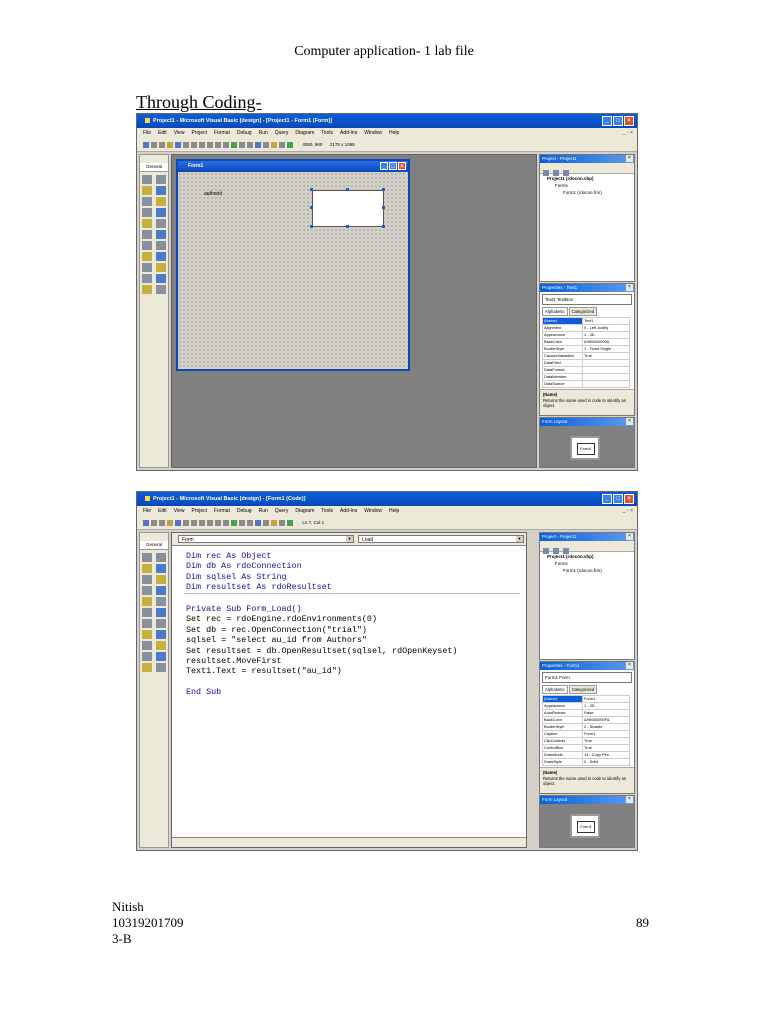 This screenshot has width=768, height=1024. What do you see at coordinates (585, 762) in the screenshot?
I see `table-row: DrawStyle 0 - Solid` at bounding box center [585, 762].